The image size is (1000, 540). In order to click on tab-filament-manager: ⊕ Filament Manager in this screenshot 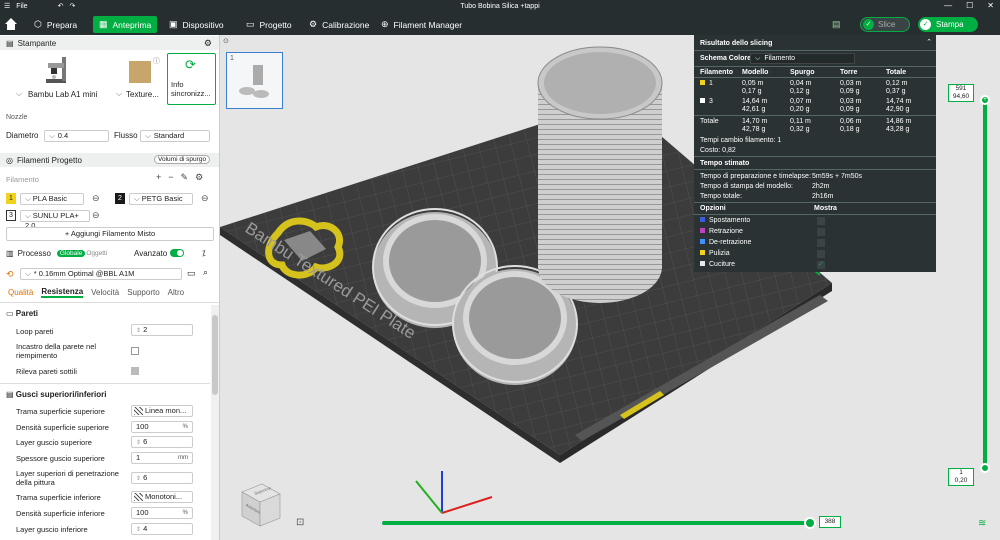, I will do `click(421, 24)`.